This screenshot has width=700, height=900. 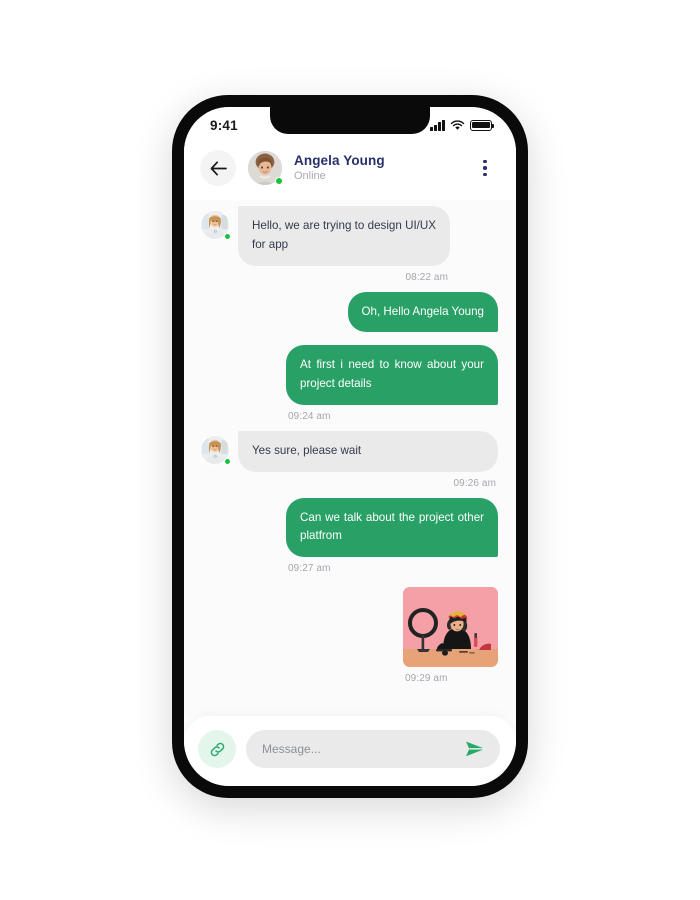 What do you see at coordinates (350, 120) in the screenshot?
I see `device-notch` at bounding box center [350, 120].